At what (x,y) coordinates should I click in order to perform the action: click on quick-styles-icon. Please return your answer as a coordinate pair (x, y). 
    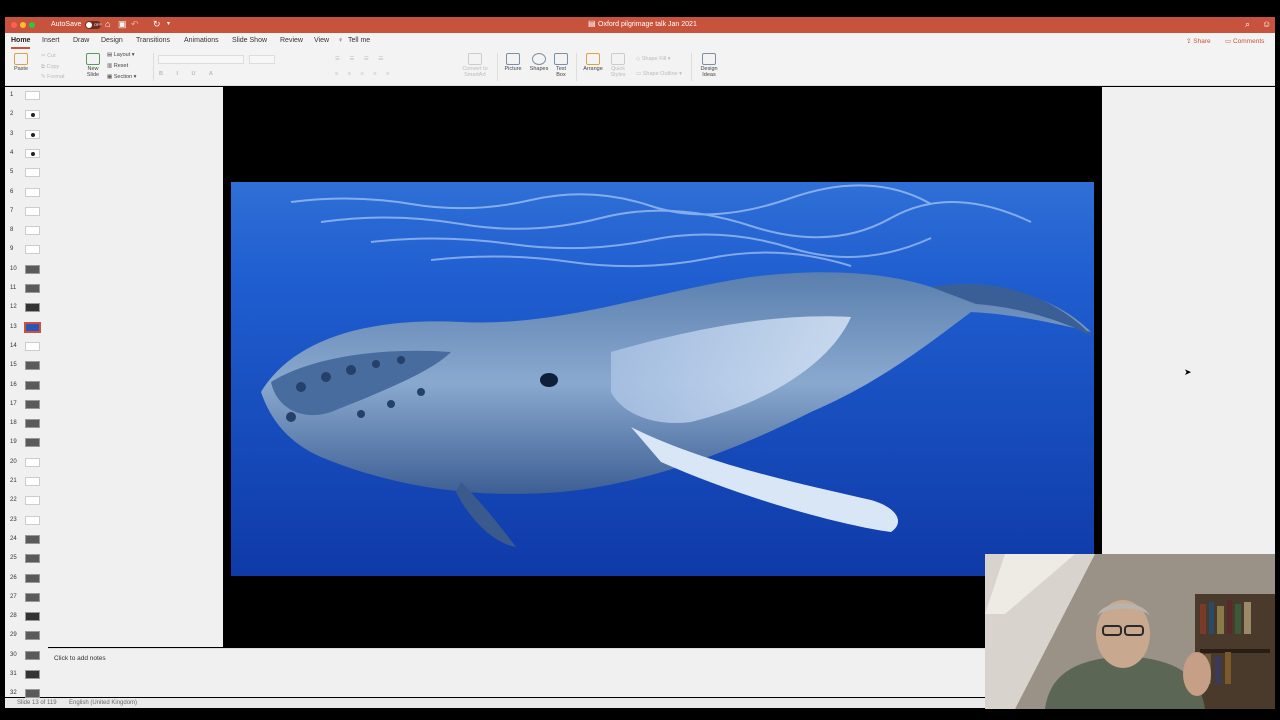
    Looking at the image, I should click on (618, 59).